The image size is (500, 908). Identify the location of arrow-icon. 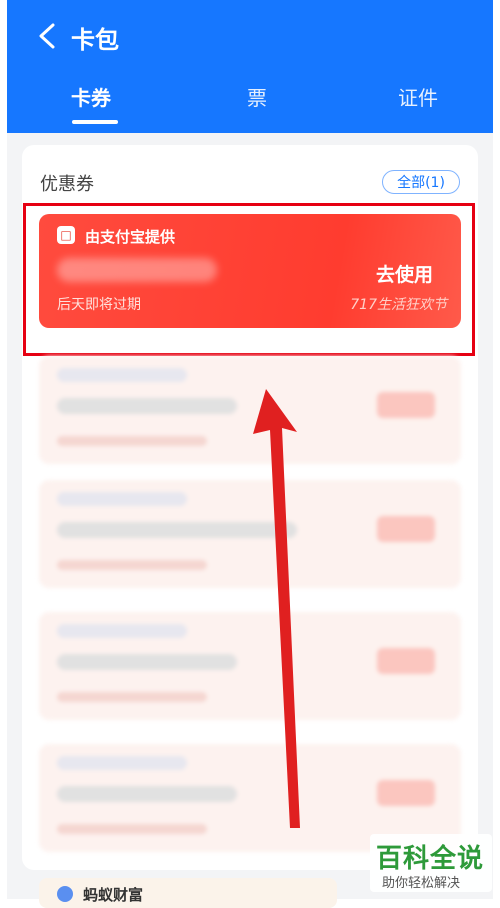
(276, 608).